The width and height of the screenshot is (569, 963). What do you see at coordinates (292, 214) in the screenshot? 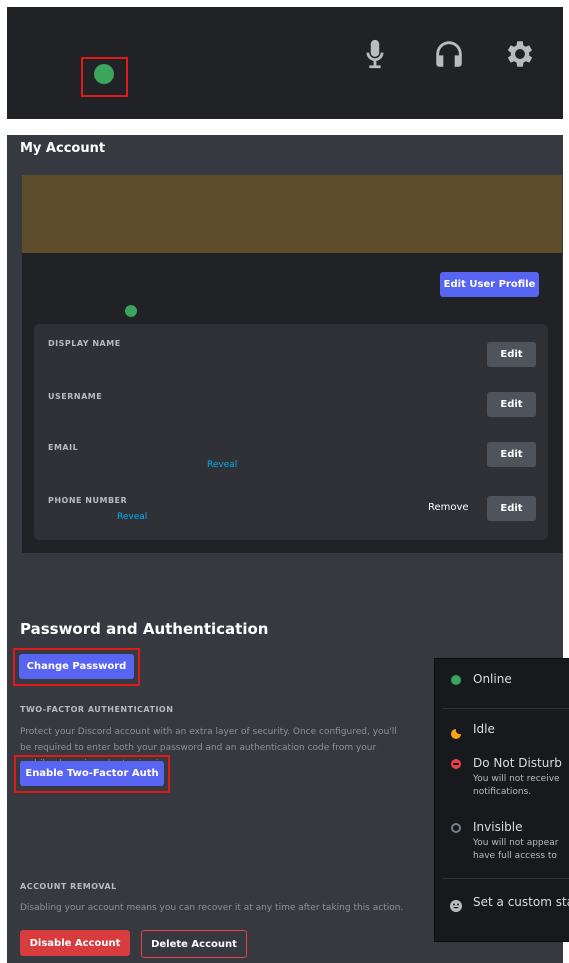
I see `profile-banner` at bounding box center [292, 214].